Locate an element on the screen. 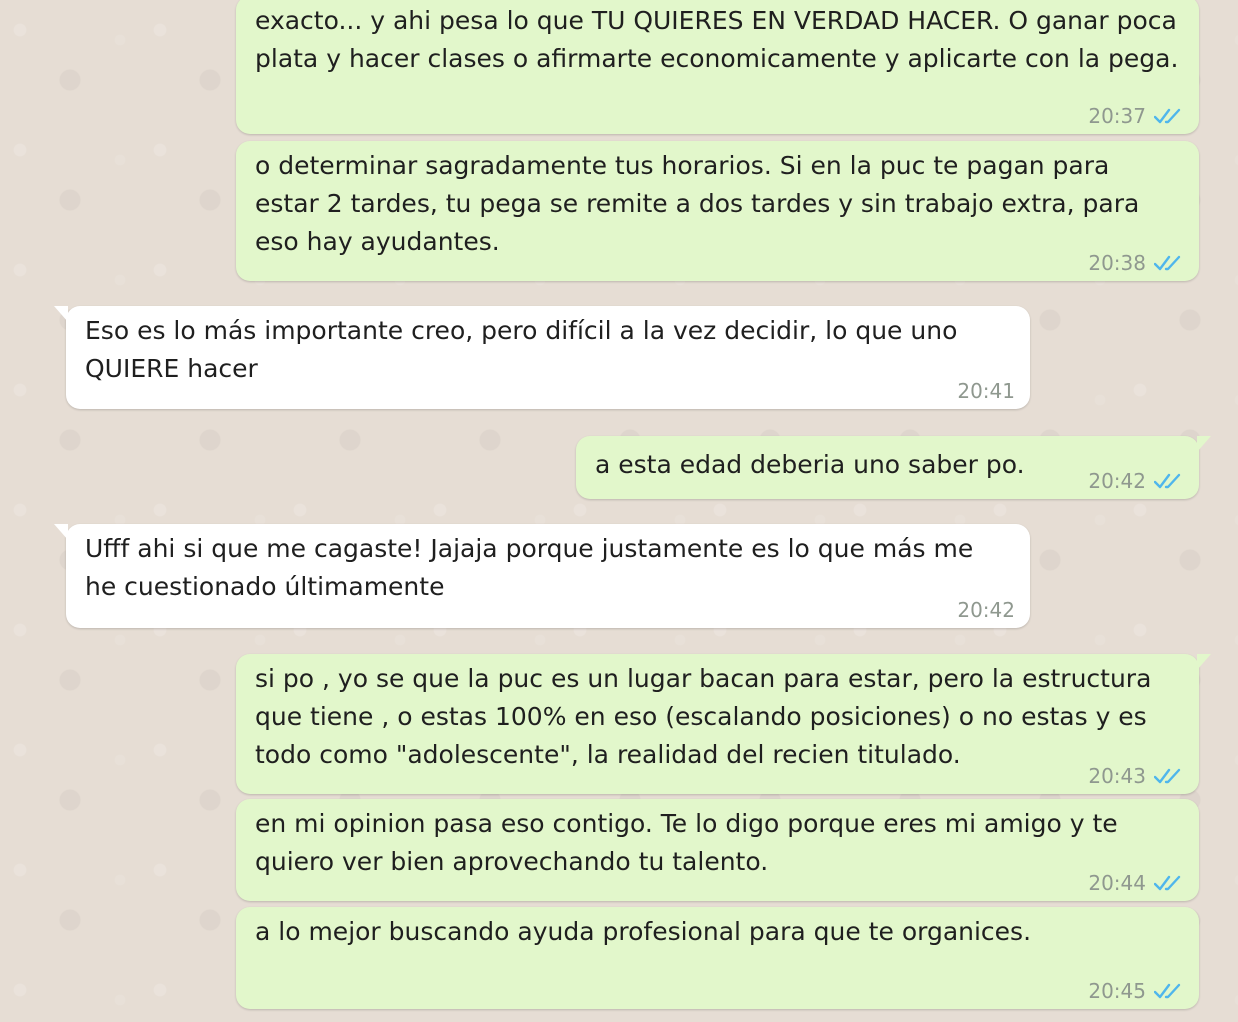  message-meta: 20:41 is located at coordinates (986, 391).